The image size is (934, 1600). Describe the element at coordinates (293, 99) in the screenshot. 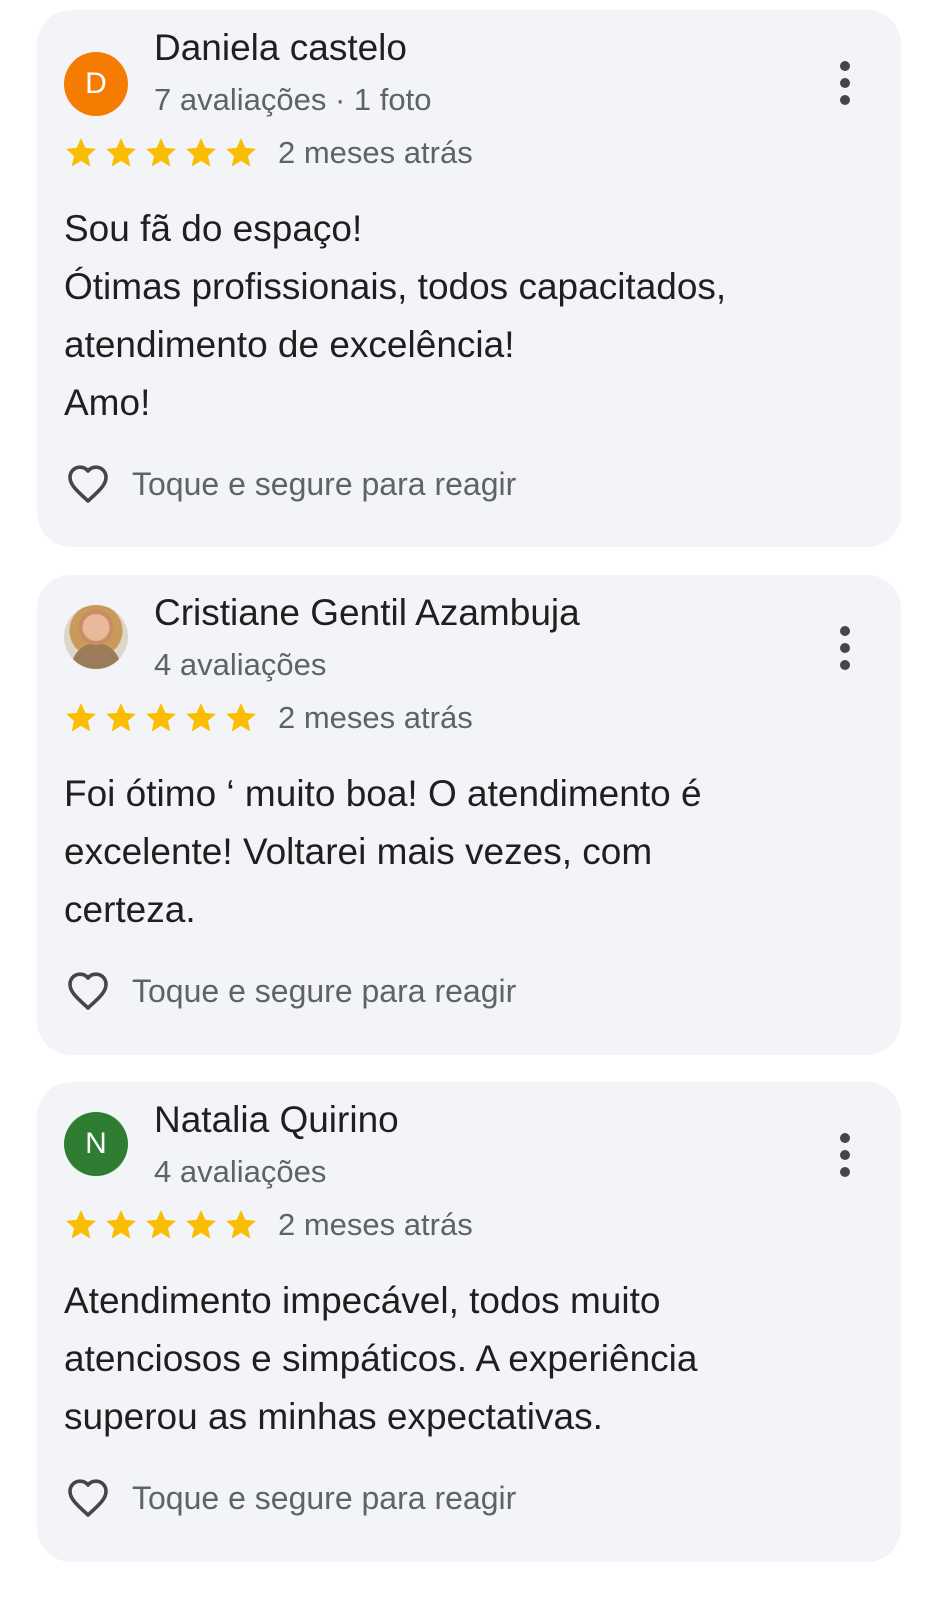

I see `reviewer-meta: 7 avaliações · 1 foto` at that location.